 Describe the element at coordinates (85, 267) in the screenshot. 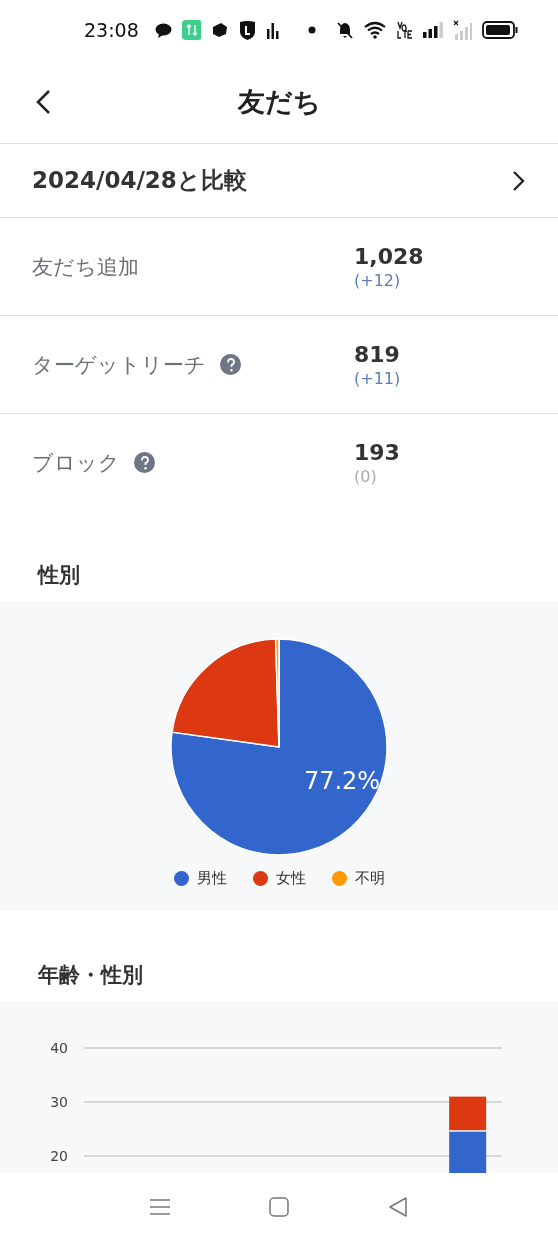

I see `stat-label: 友だち追加` at that location.